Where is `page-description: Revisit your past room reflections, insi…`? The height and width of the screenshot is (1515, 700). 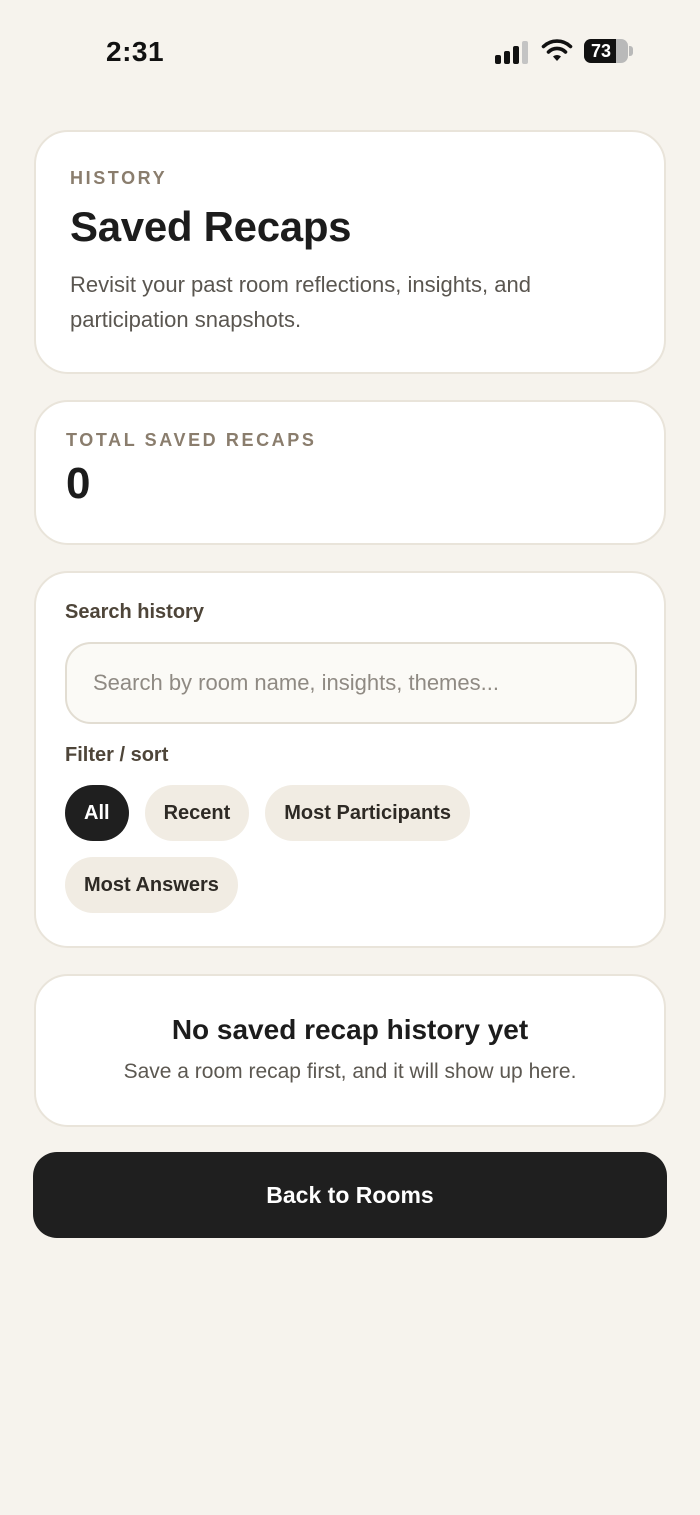 page-description: Revisit your past room reflections, insi… is located at coordinates (300, 302).